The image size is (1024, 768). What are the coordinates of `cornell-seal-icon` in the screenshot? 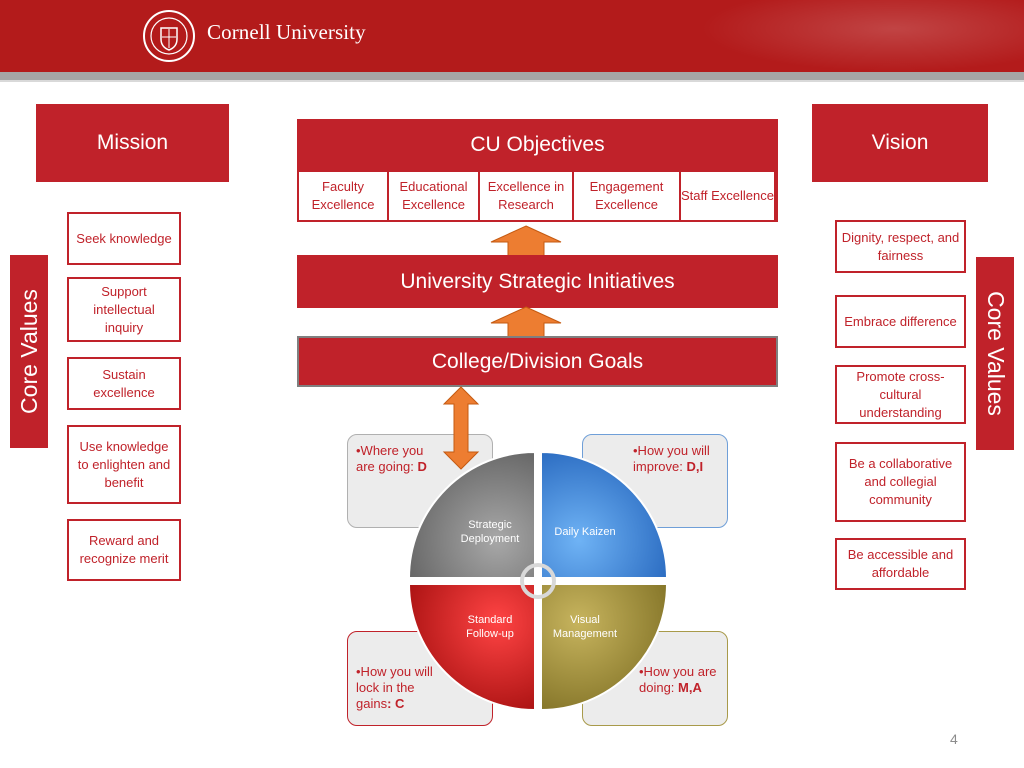 It's located at (169, 36).